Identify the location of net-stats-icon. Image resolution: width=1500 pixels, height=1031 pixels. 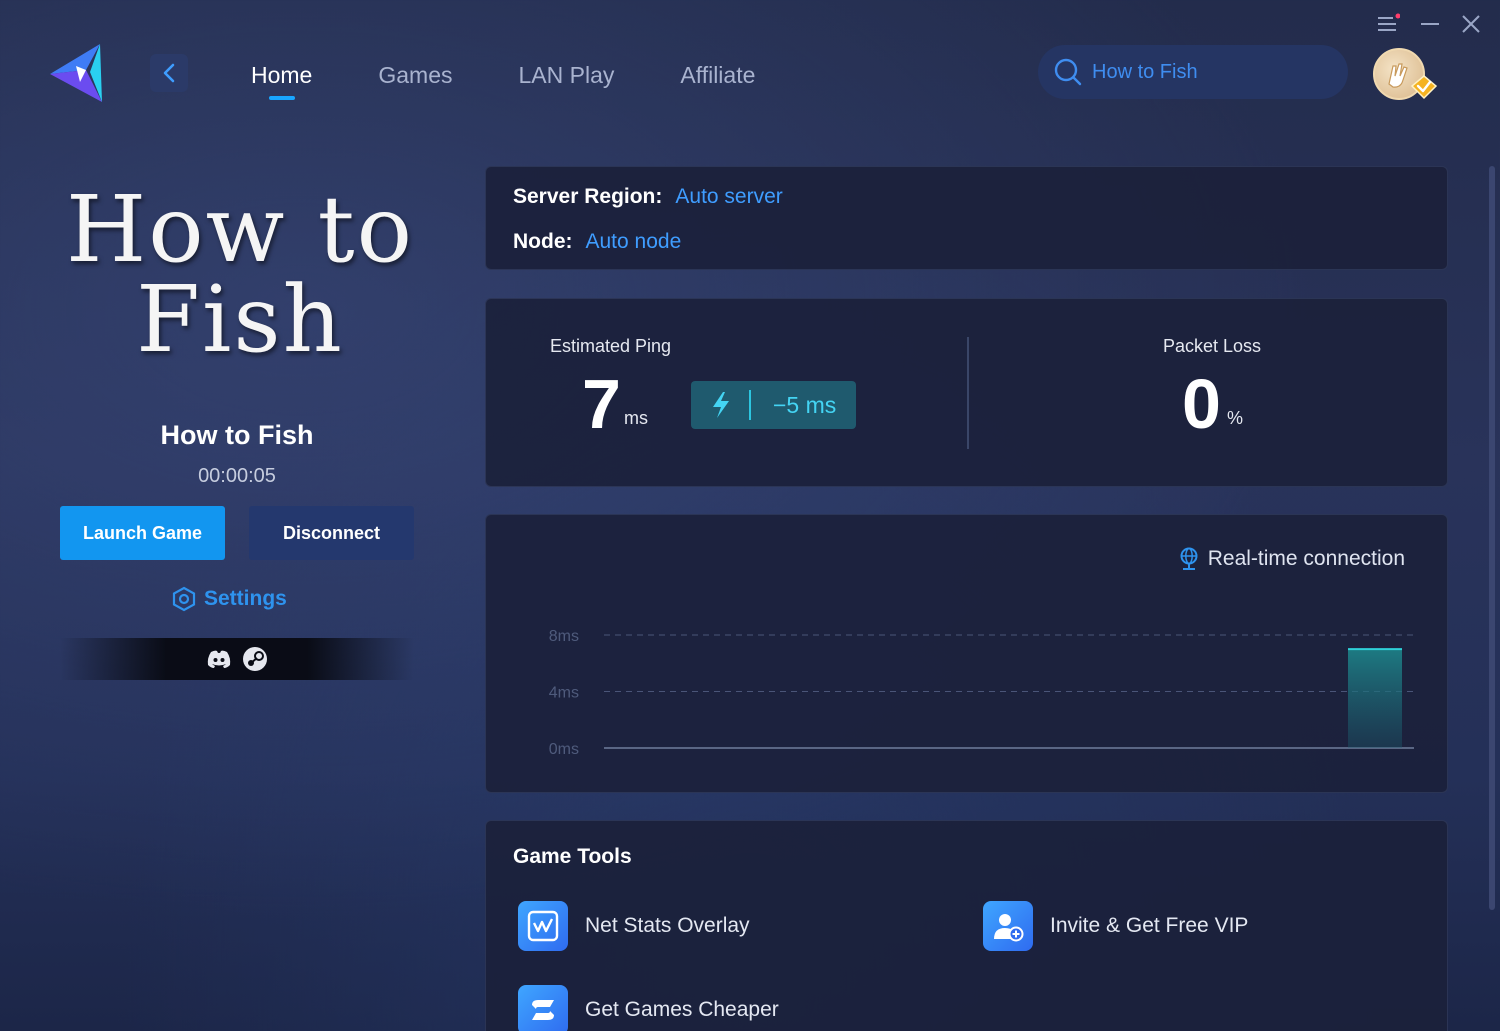
(543, 926).